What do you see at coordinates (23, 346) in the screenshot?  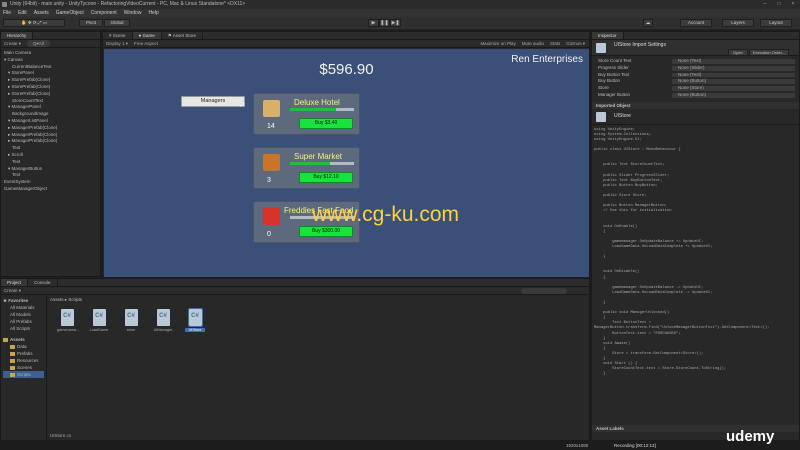 I see `folder-item: Data` at bounding box center [23, 346].